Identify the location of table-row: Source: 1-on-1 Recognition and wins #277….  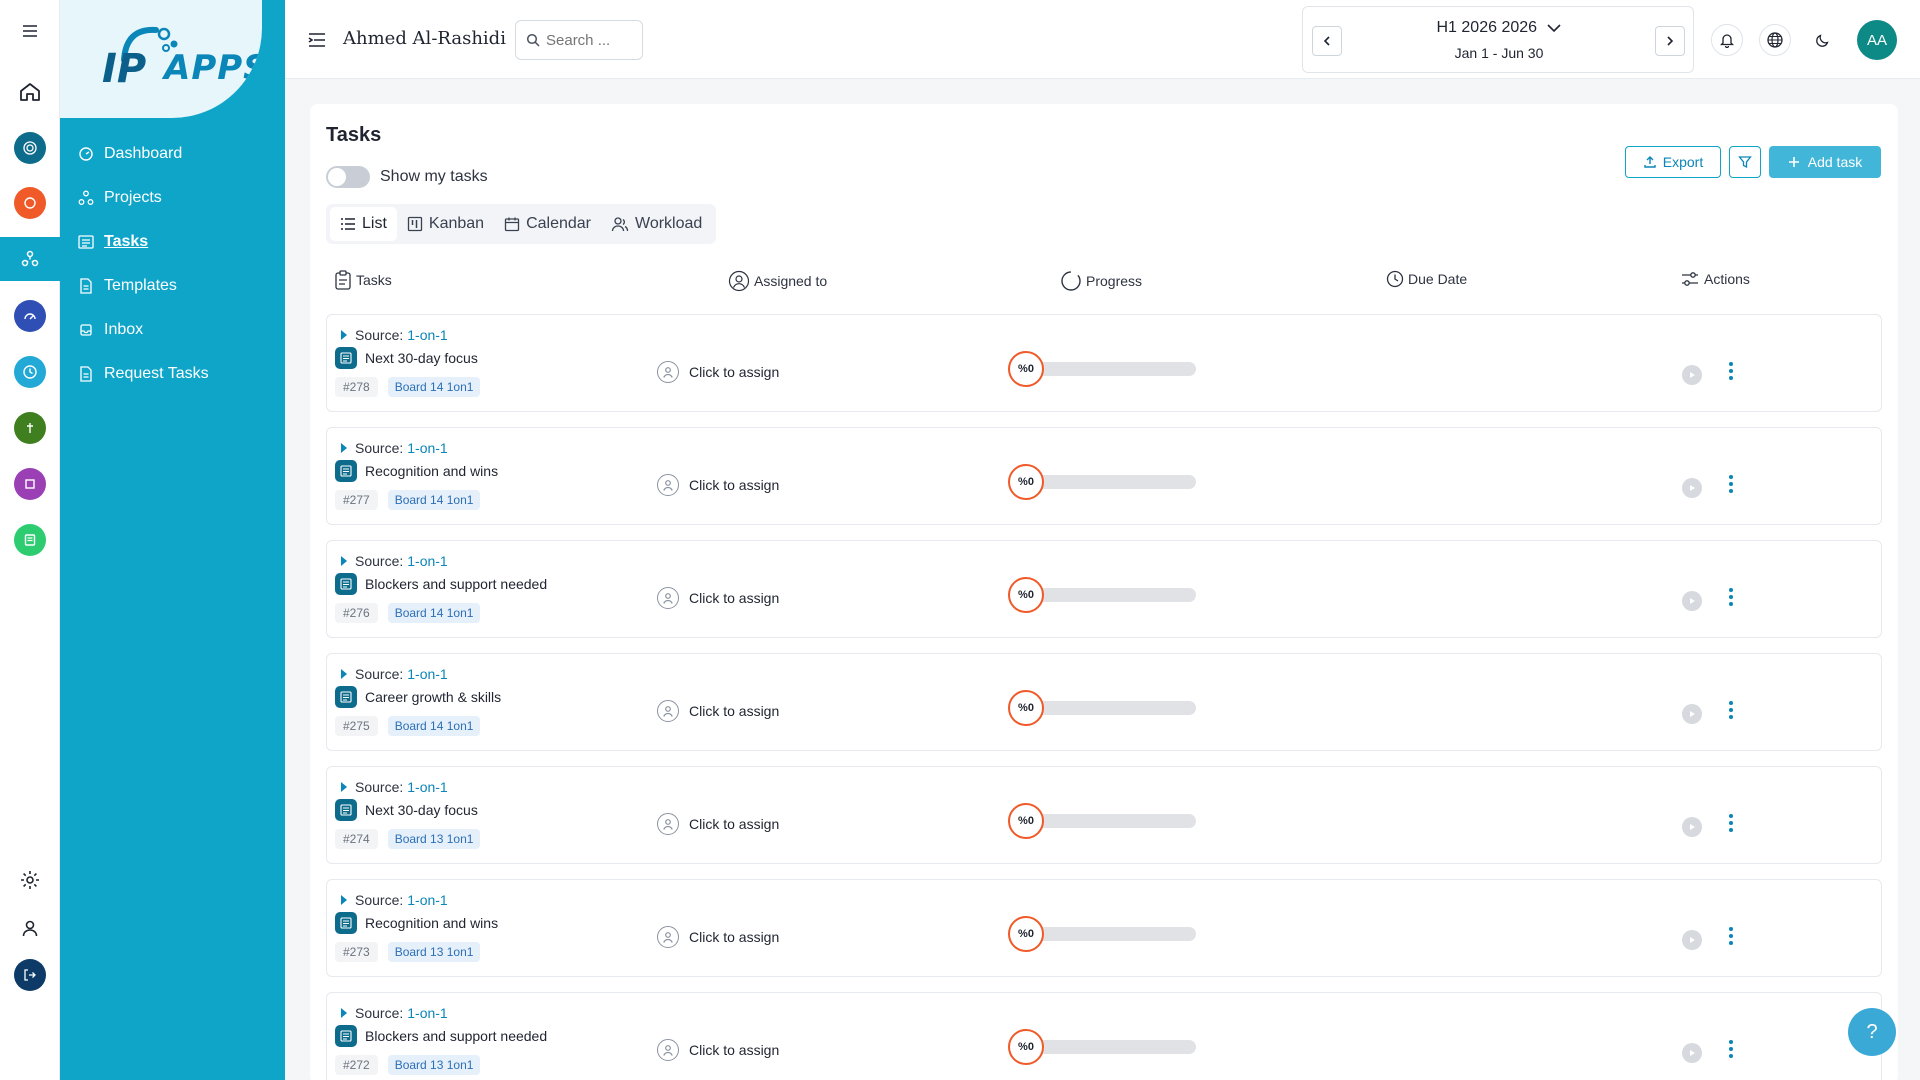
(1104, 476).